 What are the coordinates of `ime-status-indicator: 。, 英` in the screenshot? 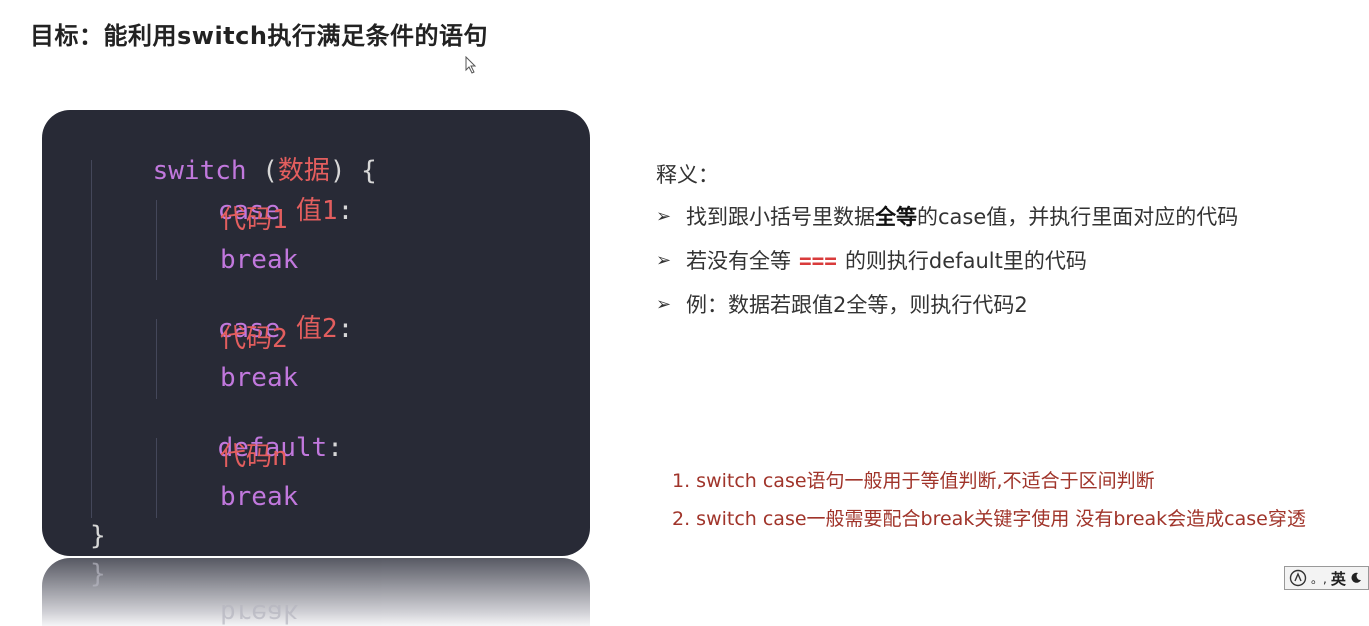 It's located at (1326, 578).